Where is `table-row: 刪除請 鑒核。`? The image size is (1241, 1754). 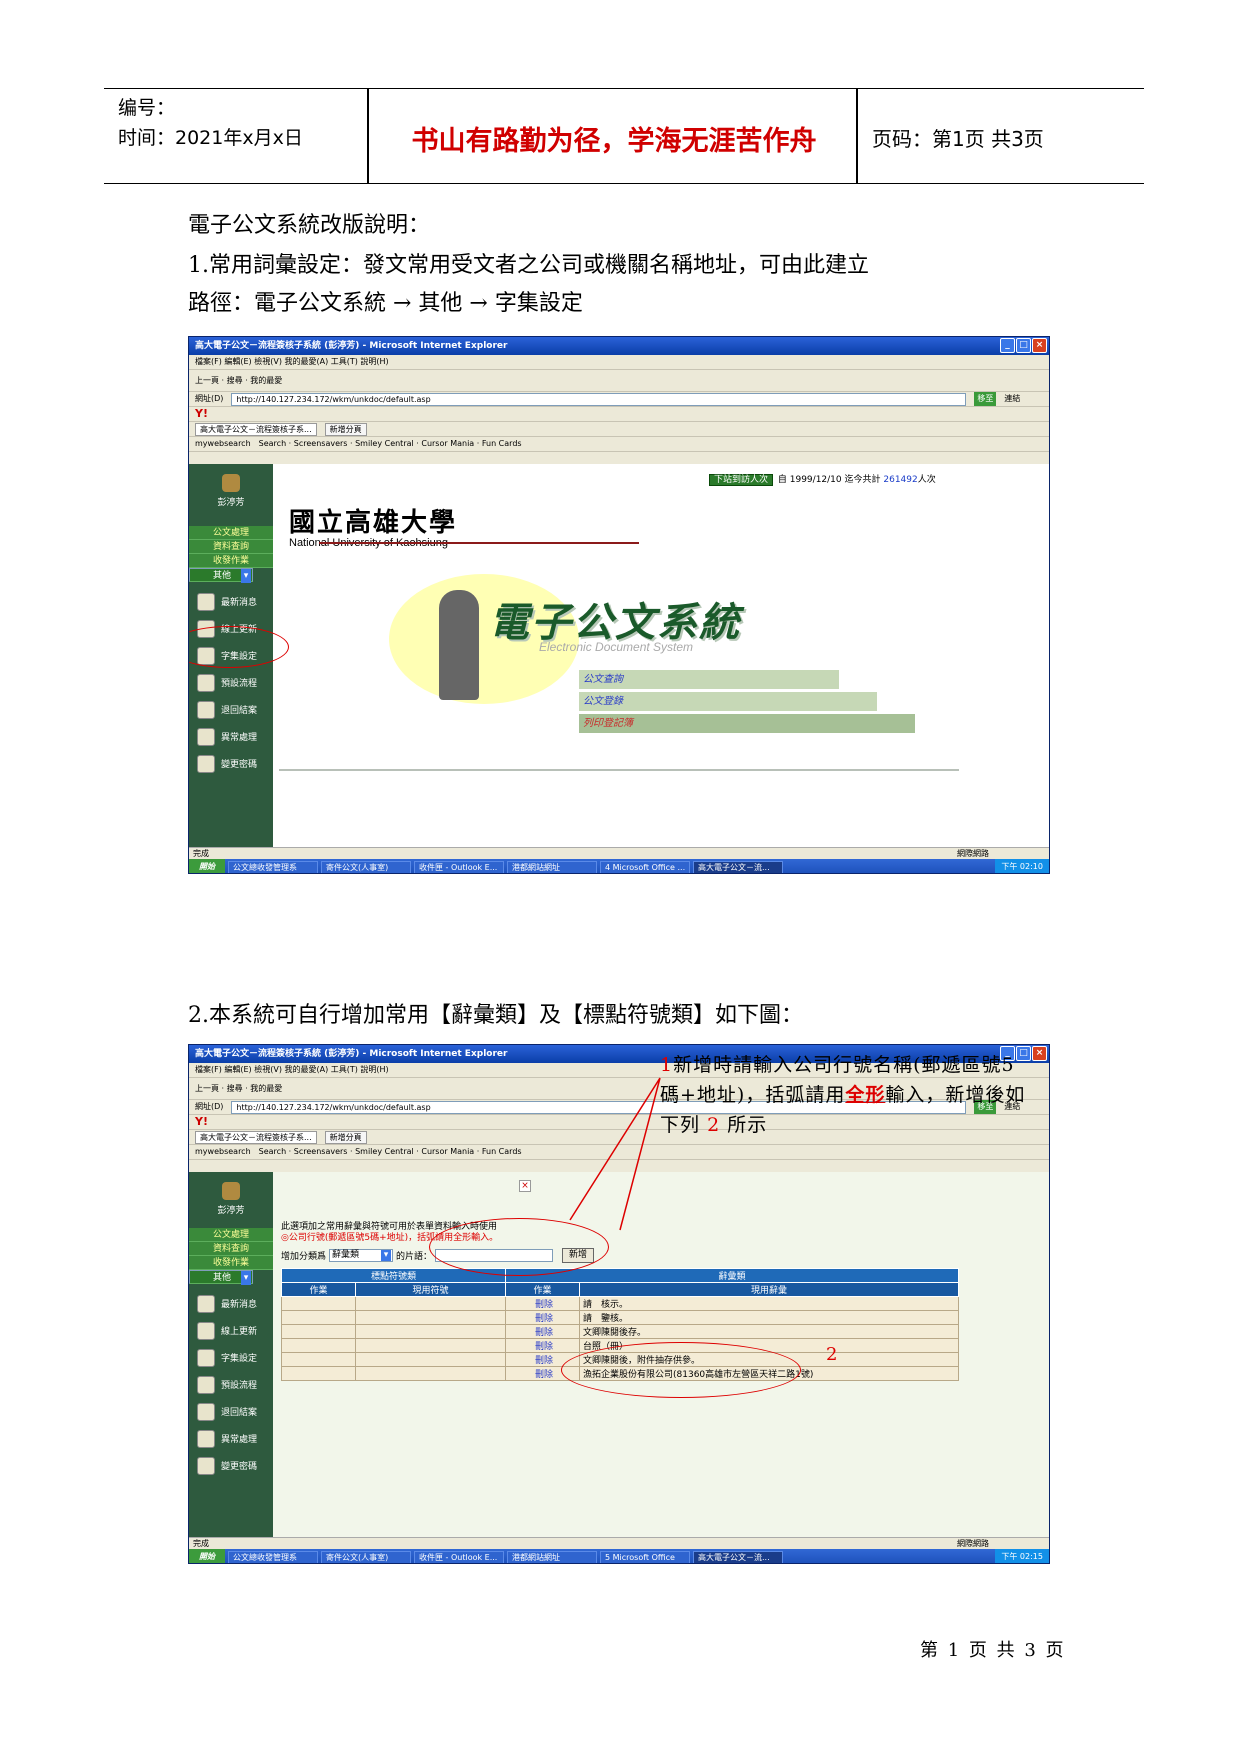 table-row: 刪除請 鑒核。 is located at coordinates (620, 1317).